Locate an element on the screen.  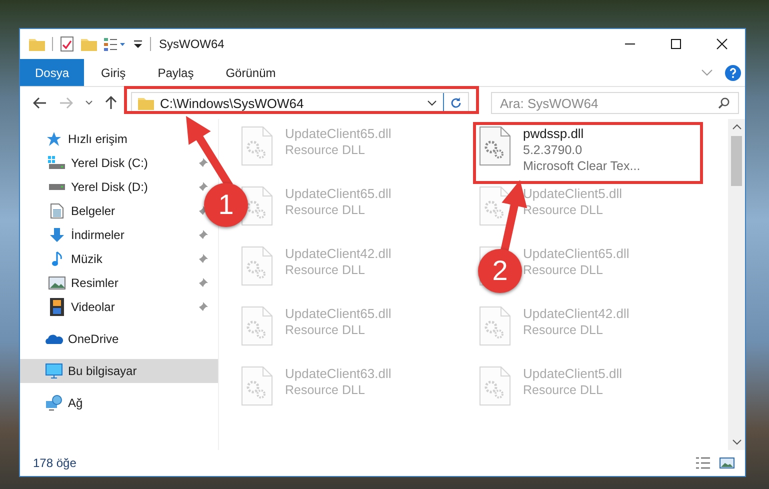
sidebar-item: Yerel Disk (D:) is located at coordinates (109, 187).